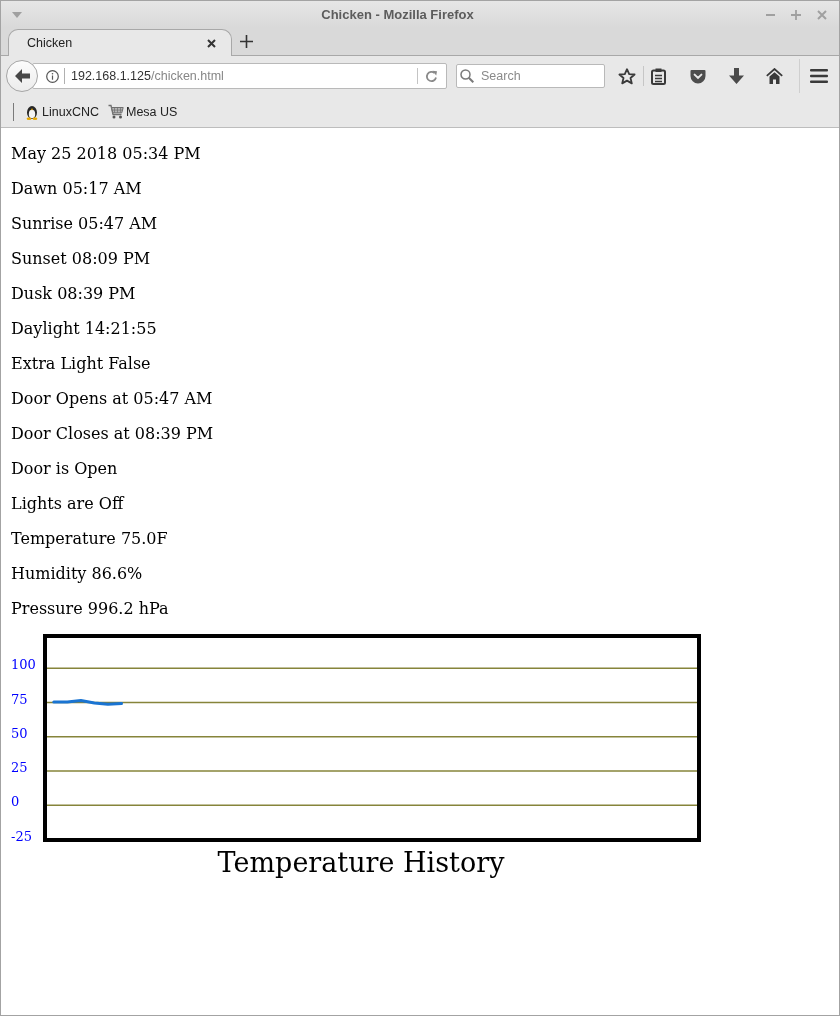  Describe the element at coordinates (52, 76) in the screenshot. I see `info-icon` at that location.